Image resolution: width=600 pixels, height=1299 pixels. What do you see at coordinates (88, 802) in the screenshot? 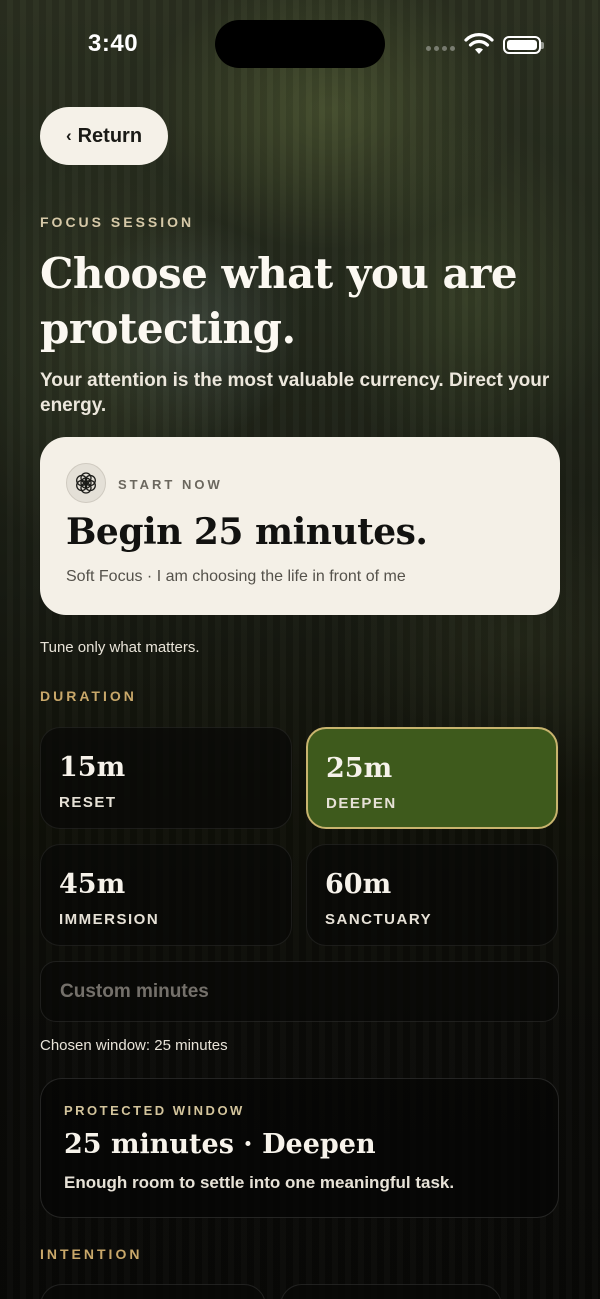
I see `duration-name: RESET` at bounding box center [88, 802].